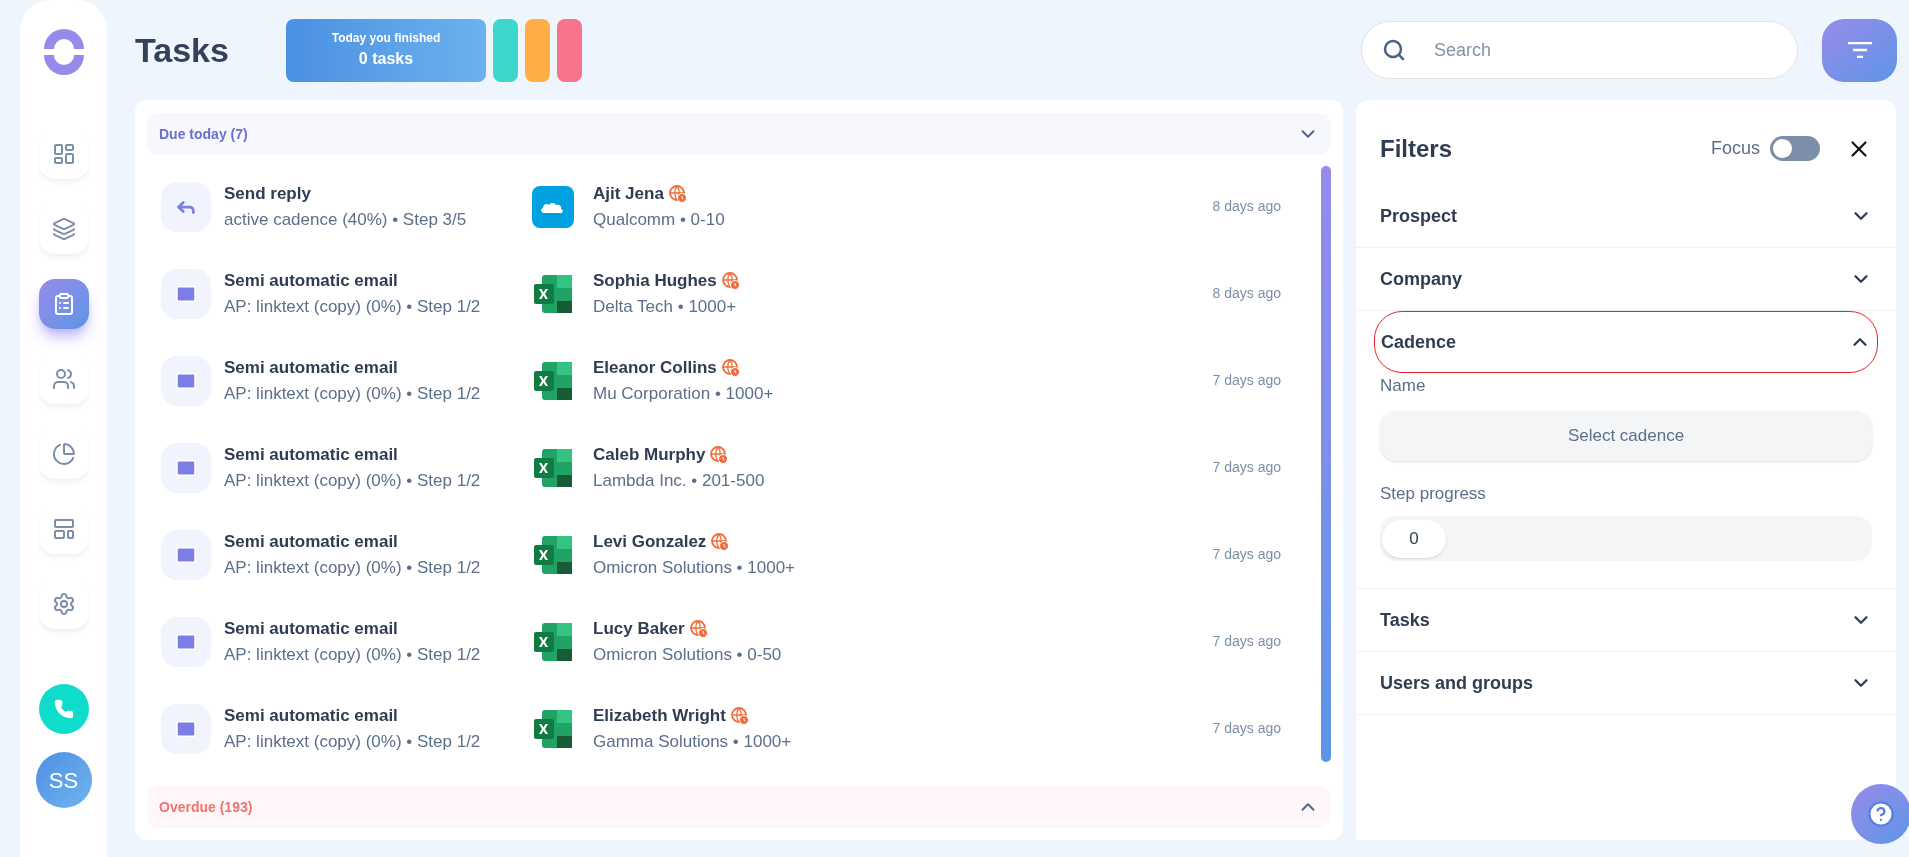  I want to click on slider-thumb: 0, so click(1414, 538).